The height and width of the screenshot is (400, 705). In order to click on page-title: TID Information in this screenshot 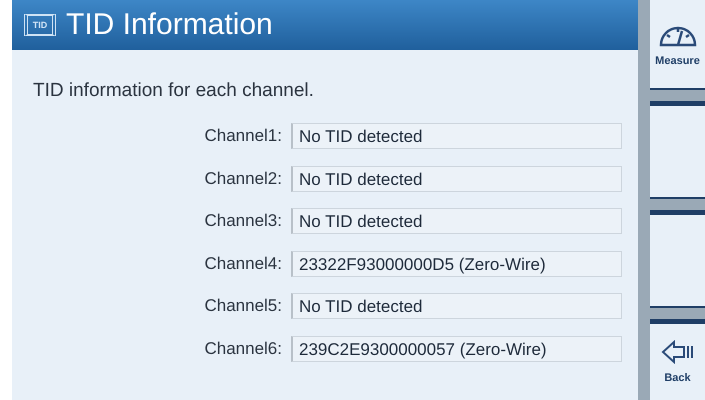, I will do `click(169, 25)`.